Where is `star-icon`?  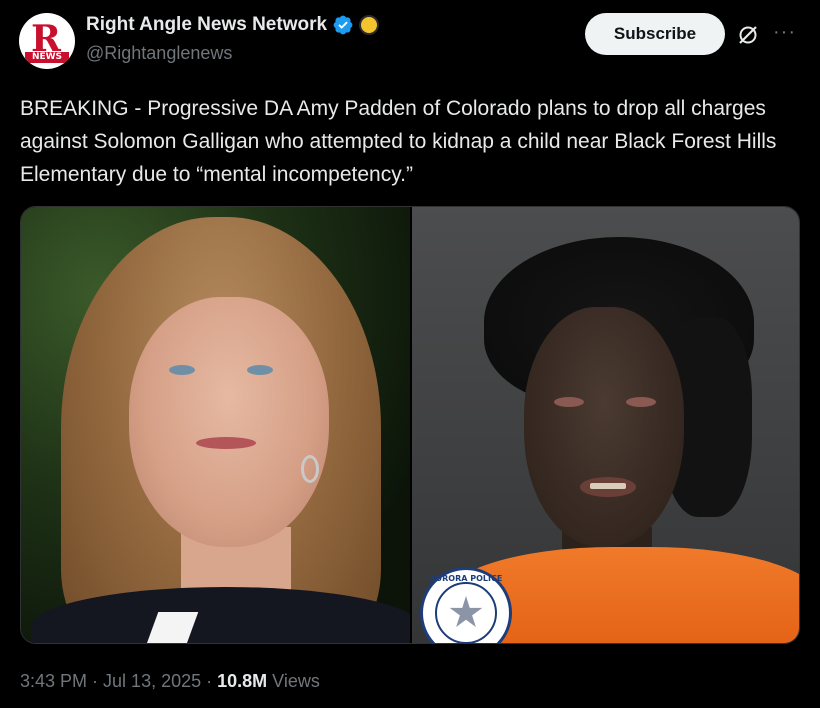
star-icon is located at coordinates (466, 611).